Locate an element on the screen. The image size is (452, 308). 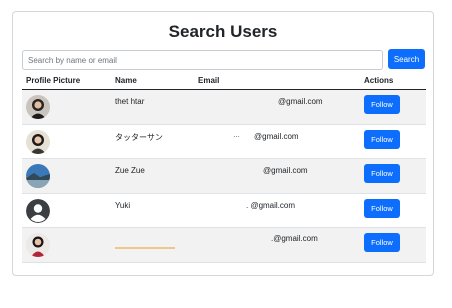
default-person-avatar-icon is located at coordinates (38, 210).